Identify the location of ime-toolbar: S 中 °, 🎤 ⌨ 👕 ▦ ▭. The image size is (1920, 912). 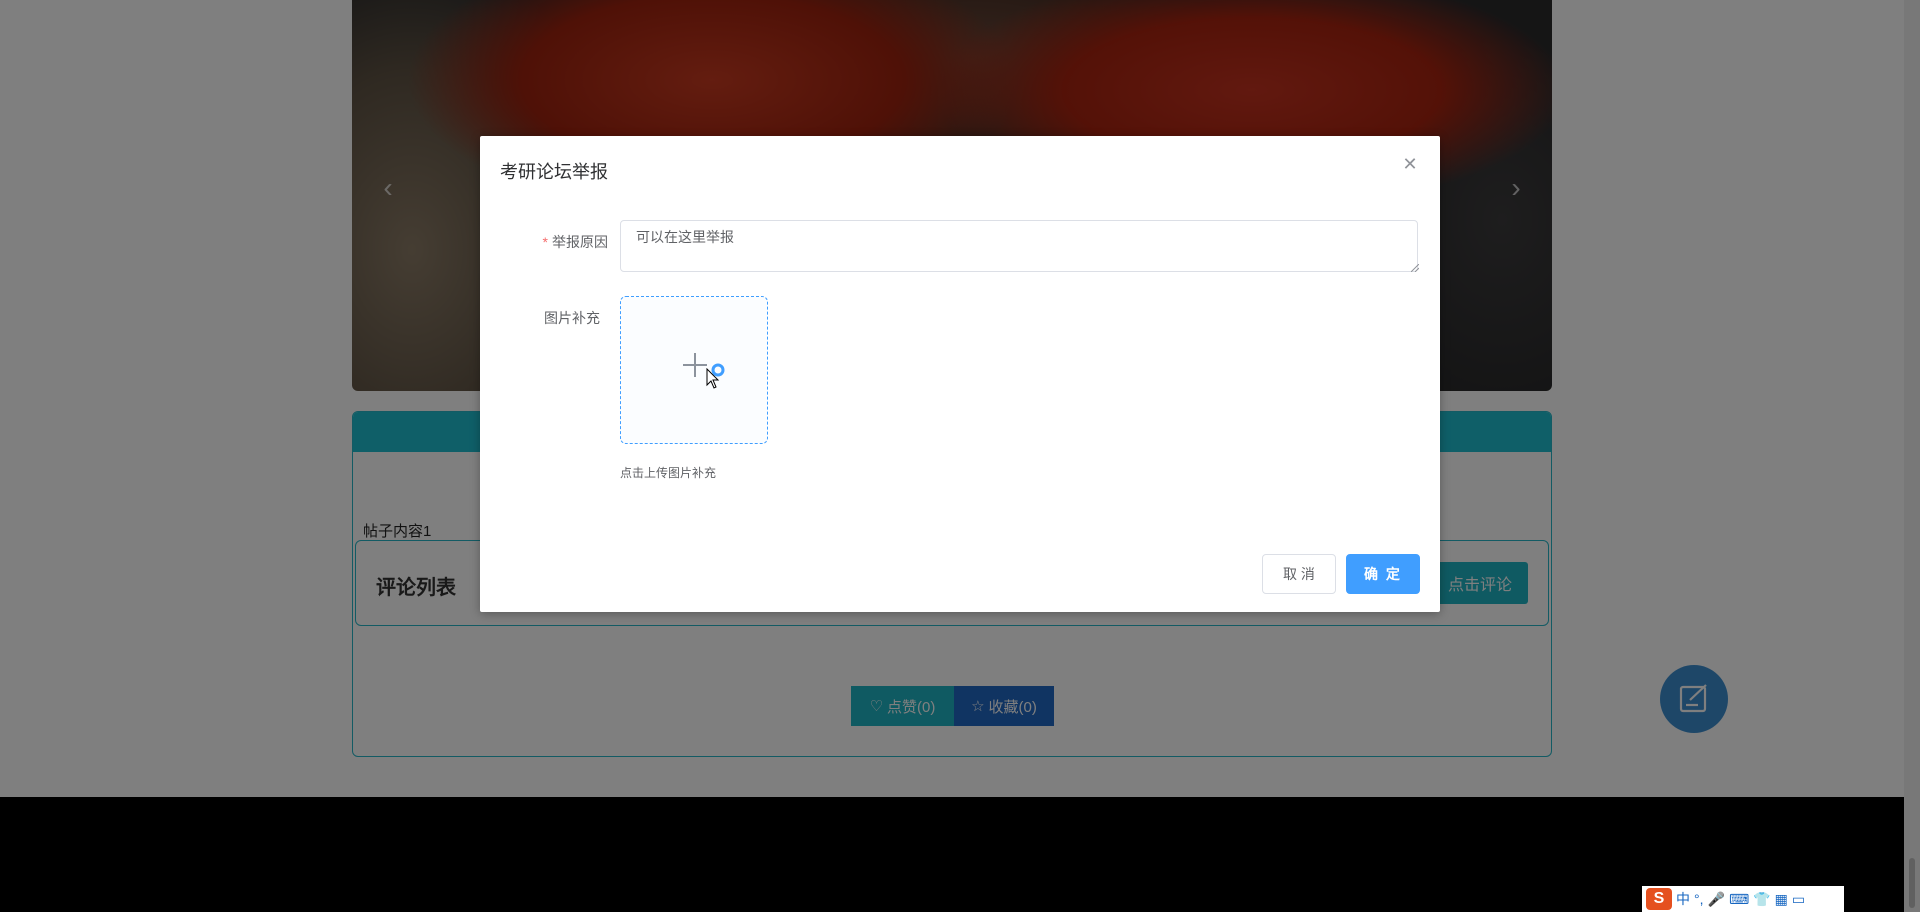
(1743, 899).